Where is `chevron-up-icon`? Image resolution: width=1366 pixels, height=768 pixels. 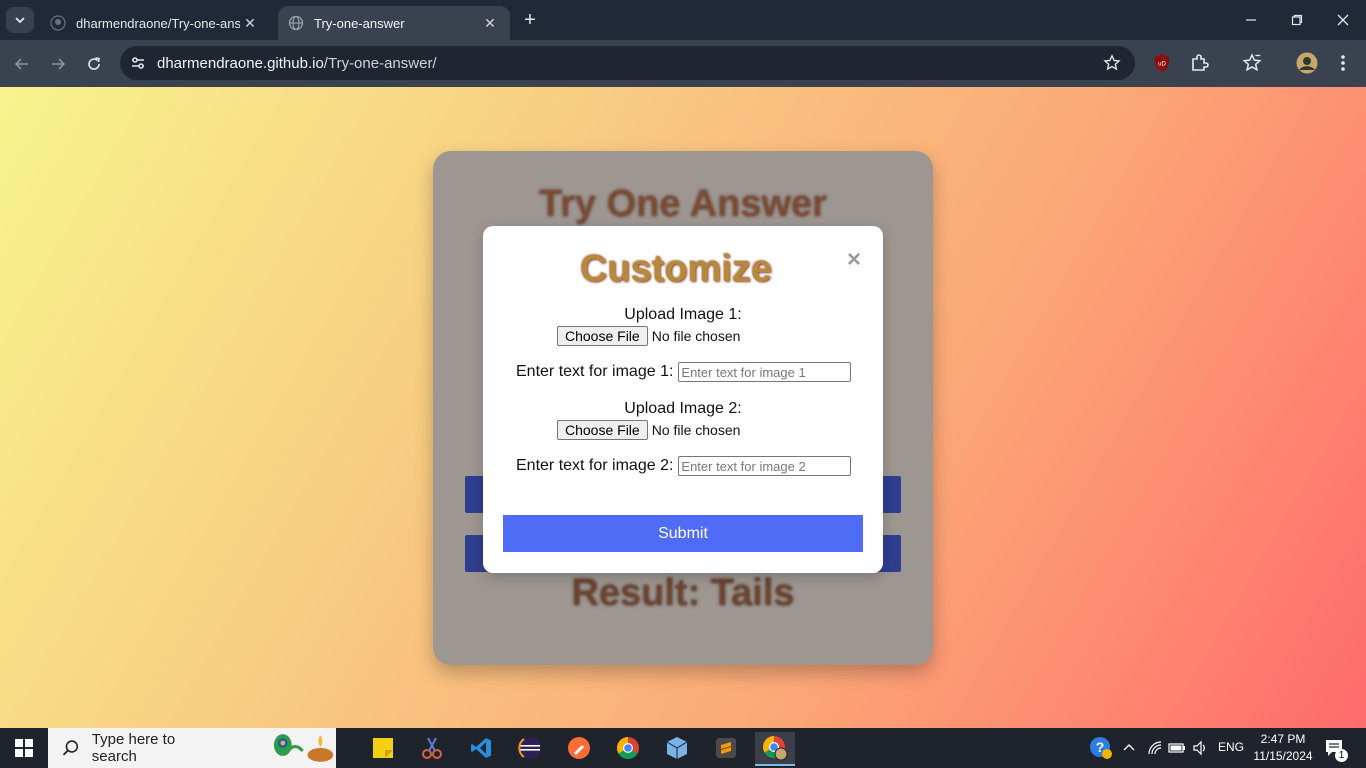
chevron-up-icon is located at coordinates (1129, 748).